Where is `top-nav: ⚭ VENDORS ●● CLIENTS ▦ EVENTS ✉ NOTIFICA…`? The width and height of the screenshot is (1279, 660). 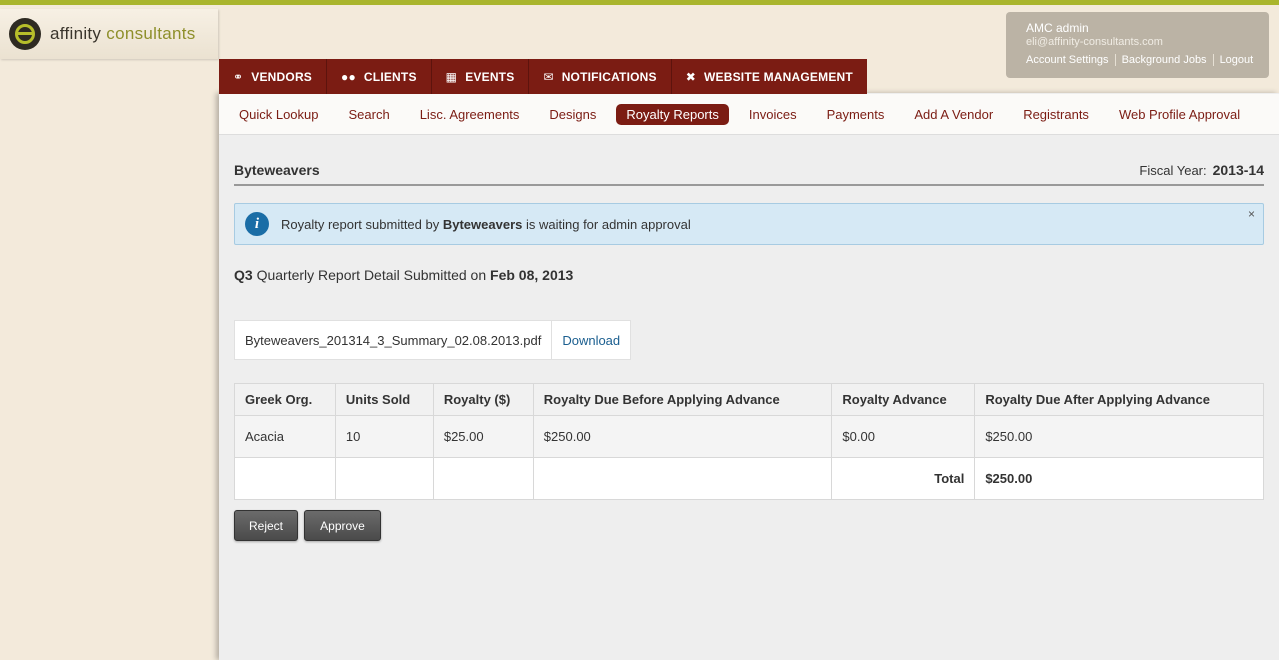
top-nav: ⚭ VENDORS ●● CLIENTS ▦ EVENTS ✉ NOTIFICA… is located at coordinates (543, 76).